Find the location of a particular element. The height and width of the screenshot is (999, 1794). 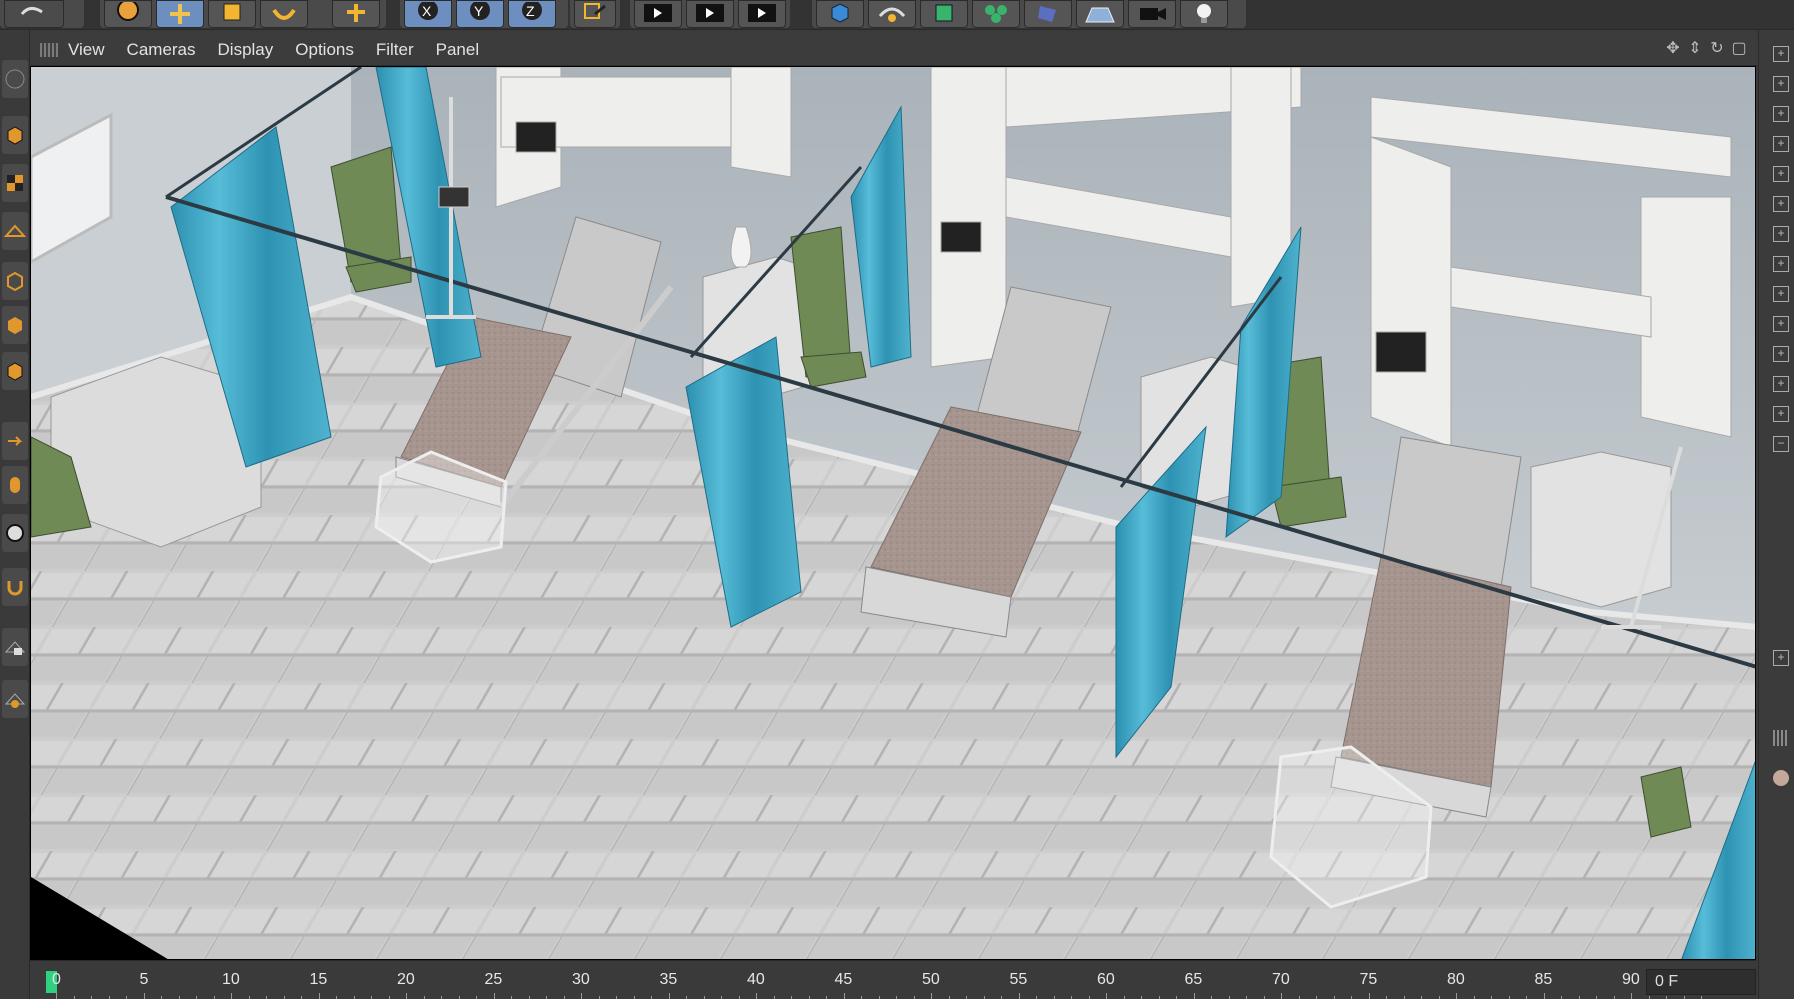

snap-button is located at coordinates (15, 533).